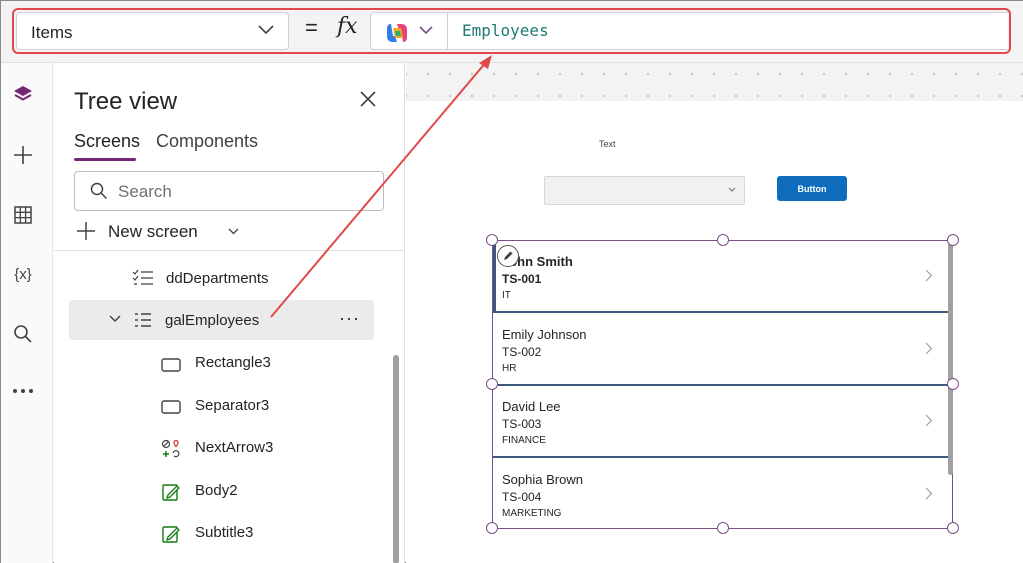 This screenshot has height=563, width=1023. What do you see at coordinates (720, 277) in the screenshot?
I see `gallery-row: John Smith TS-001 IT` at bounding box center [720, 277].